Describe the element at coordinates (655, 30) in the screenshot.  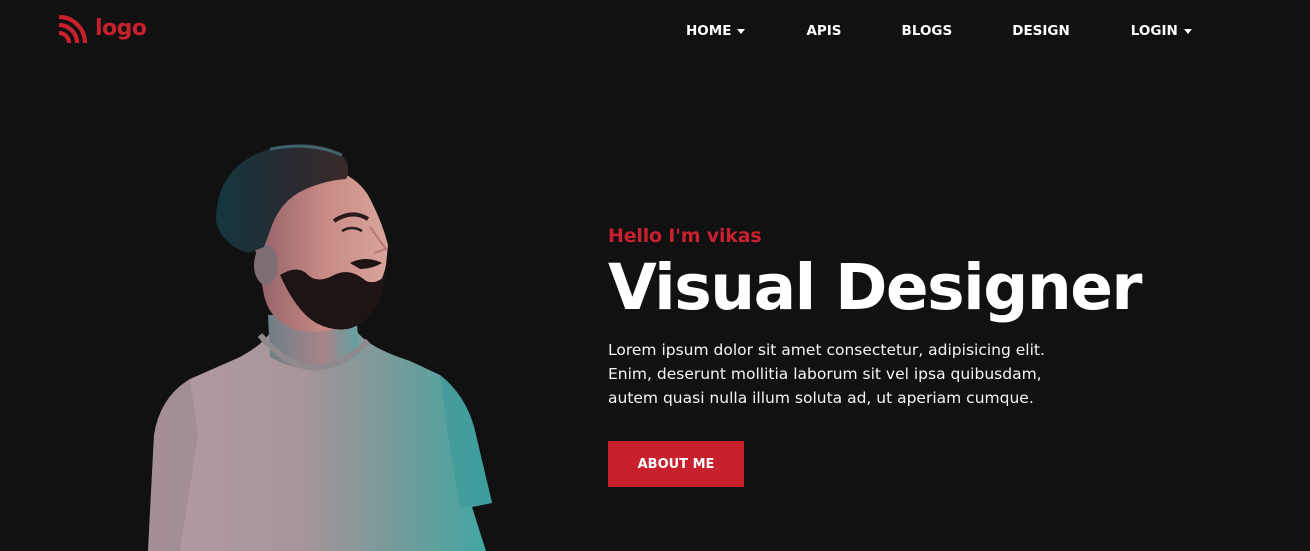
I see `site-header: logo HOME APIS BLOGS DESIGN LOGIN` at that location.